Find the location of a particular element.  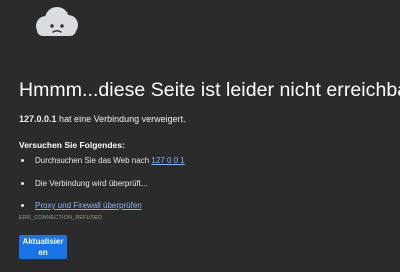

suggestions-heading: Versuchen Sie Folgendes: is located at coordinates (72, 145).